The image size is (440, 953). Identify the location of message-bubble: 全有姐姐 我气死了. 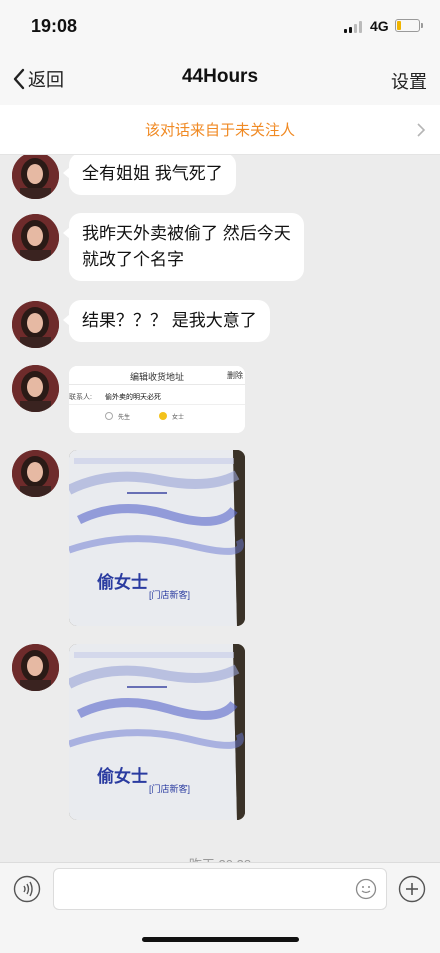
(149, 175).